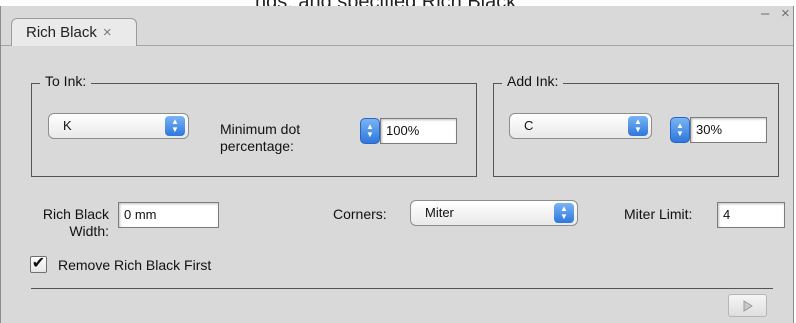  Describe the element at coordinates (61, 32) in the screenshot. I see `tab-label: Rich Black` at that location.